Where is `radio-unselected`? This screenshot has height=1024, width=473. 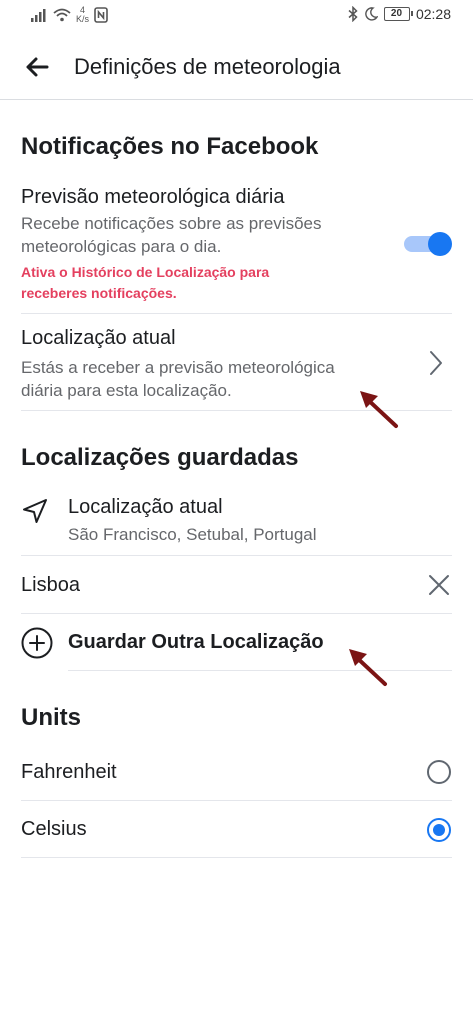
radio-unselected is located at coordinates (439, 772).